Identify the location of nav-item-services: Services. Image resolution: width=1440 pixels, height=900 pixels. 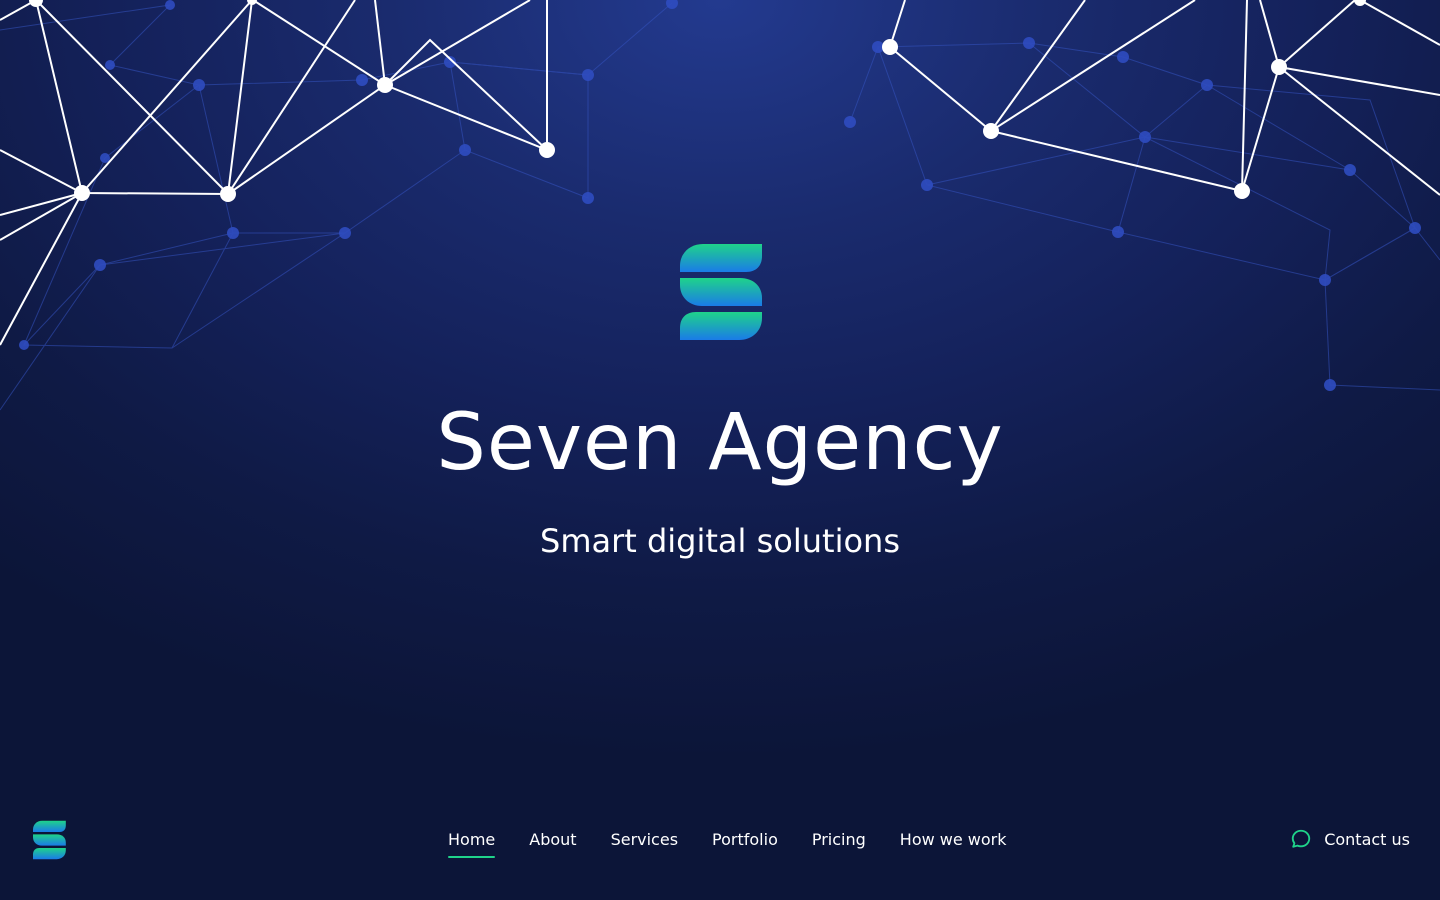
(644, 840).